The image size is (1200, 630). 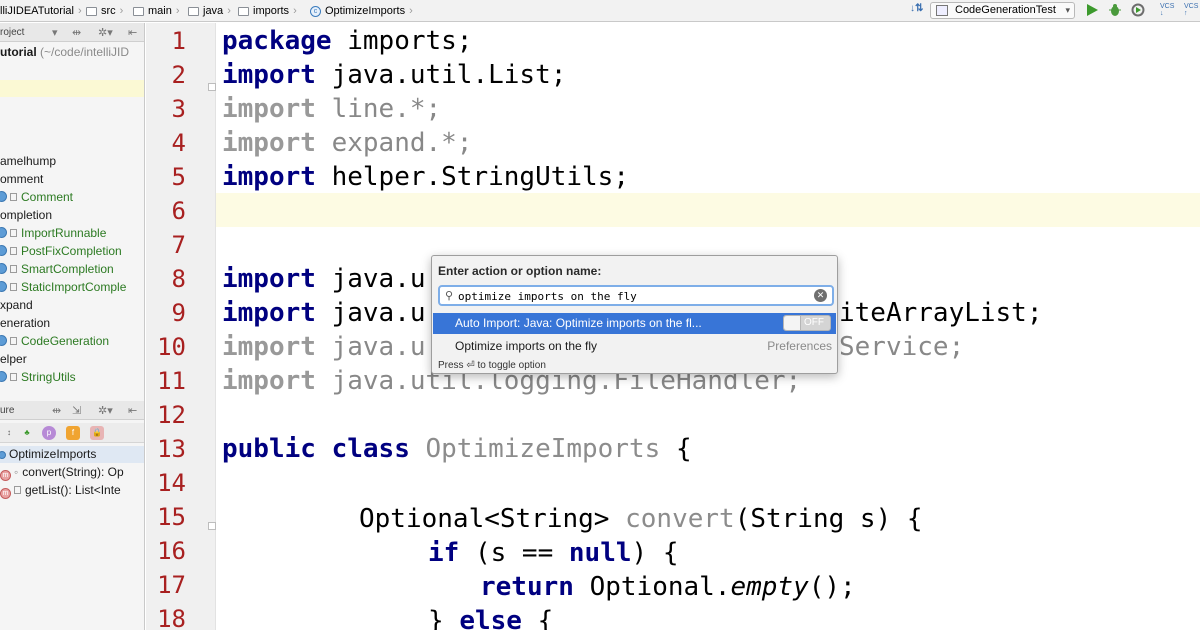 I want to click on vcs-update-icon: VCS ↓, so click(x=1167, y=10).